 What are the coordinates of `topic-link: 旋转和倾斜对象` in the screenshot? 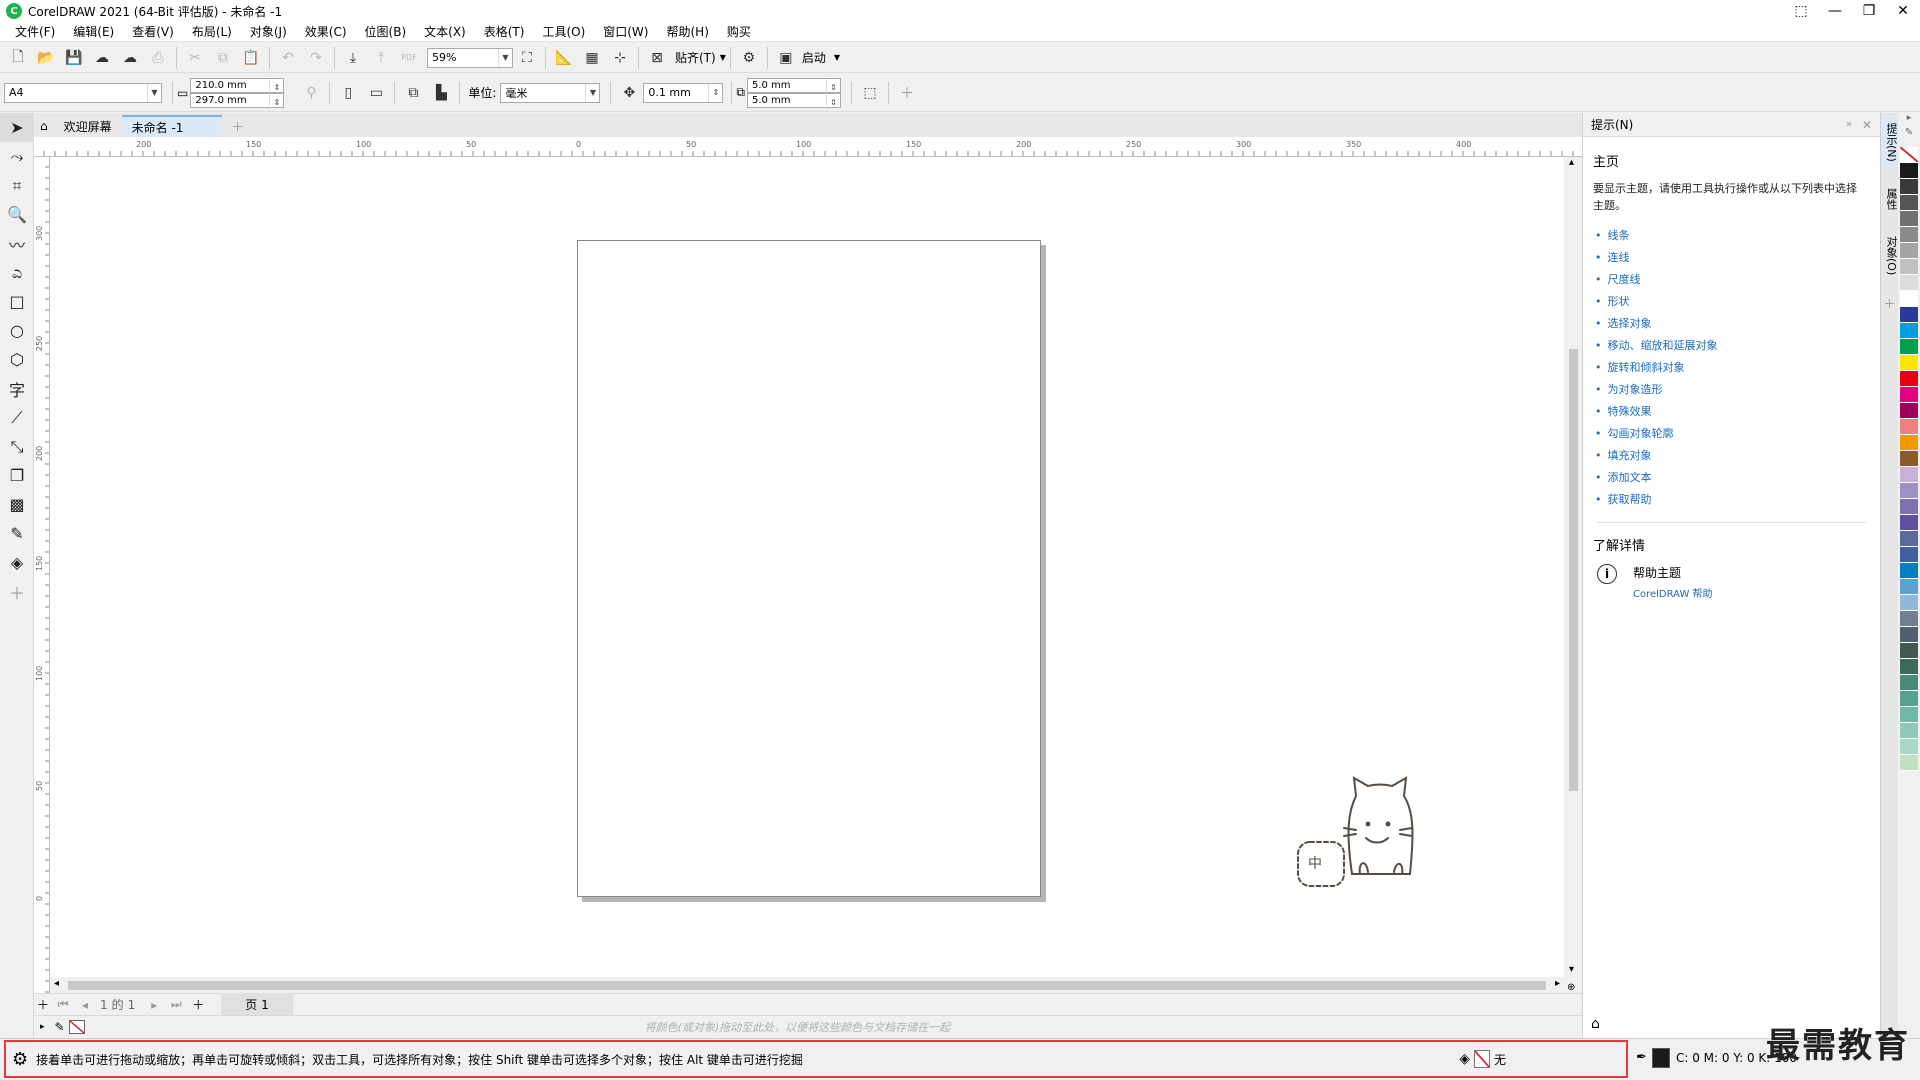 It's located at (1737, 367).